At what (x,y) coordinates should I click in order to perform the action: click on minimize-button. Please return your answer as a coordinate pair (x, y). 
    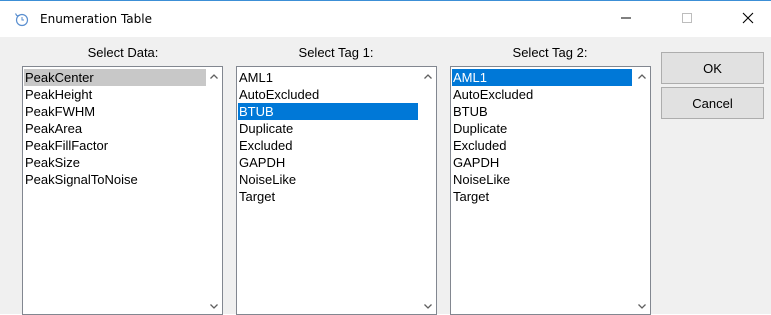
    Looking at the image, I should click on (626, 19).